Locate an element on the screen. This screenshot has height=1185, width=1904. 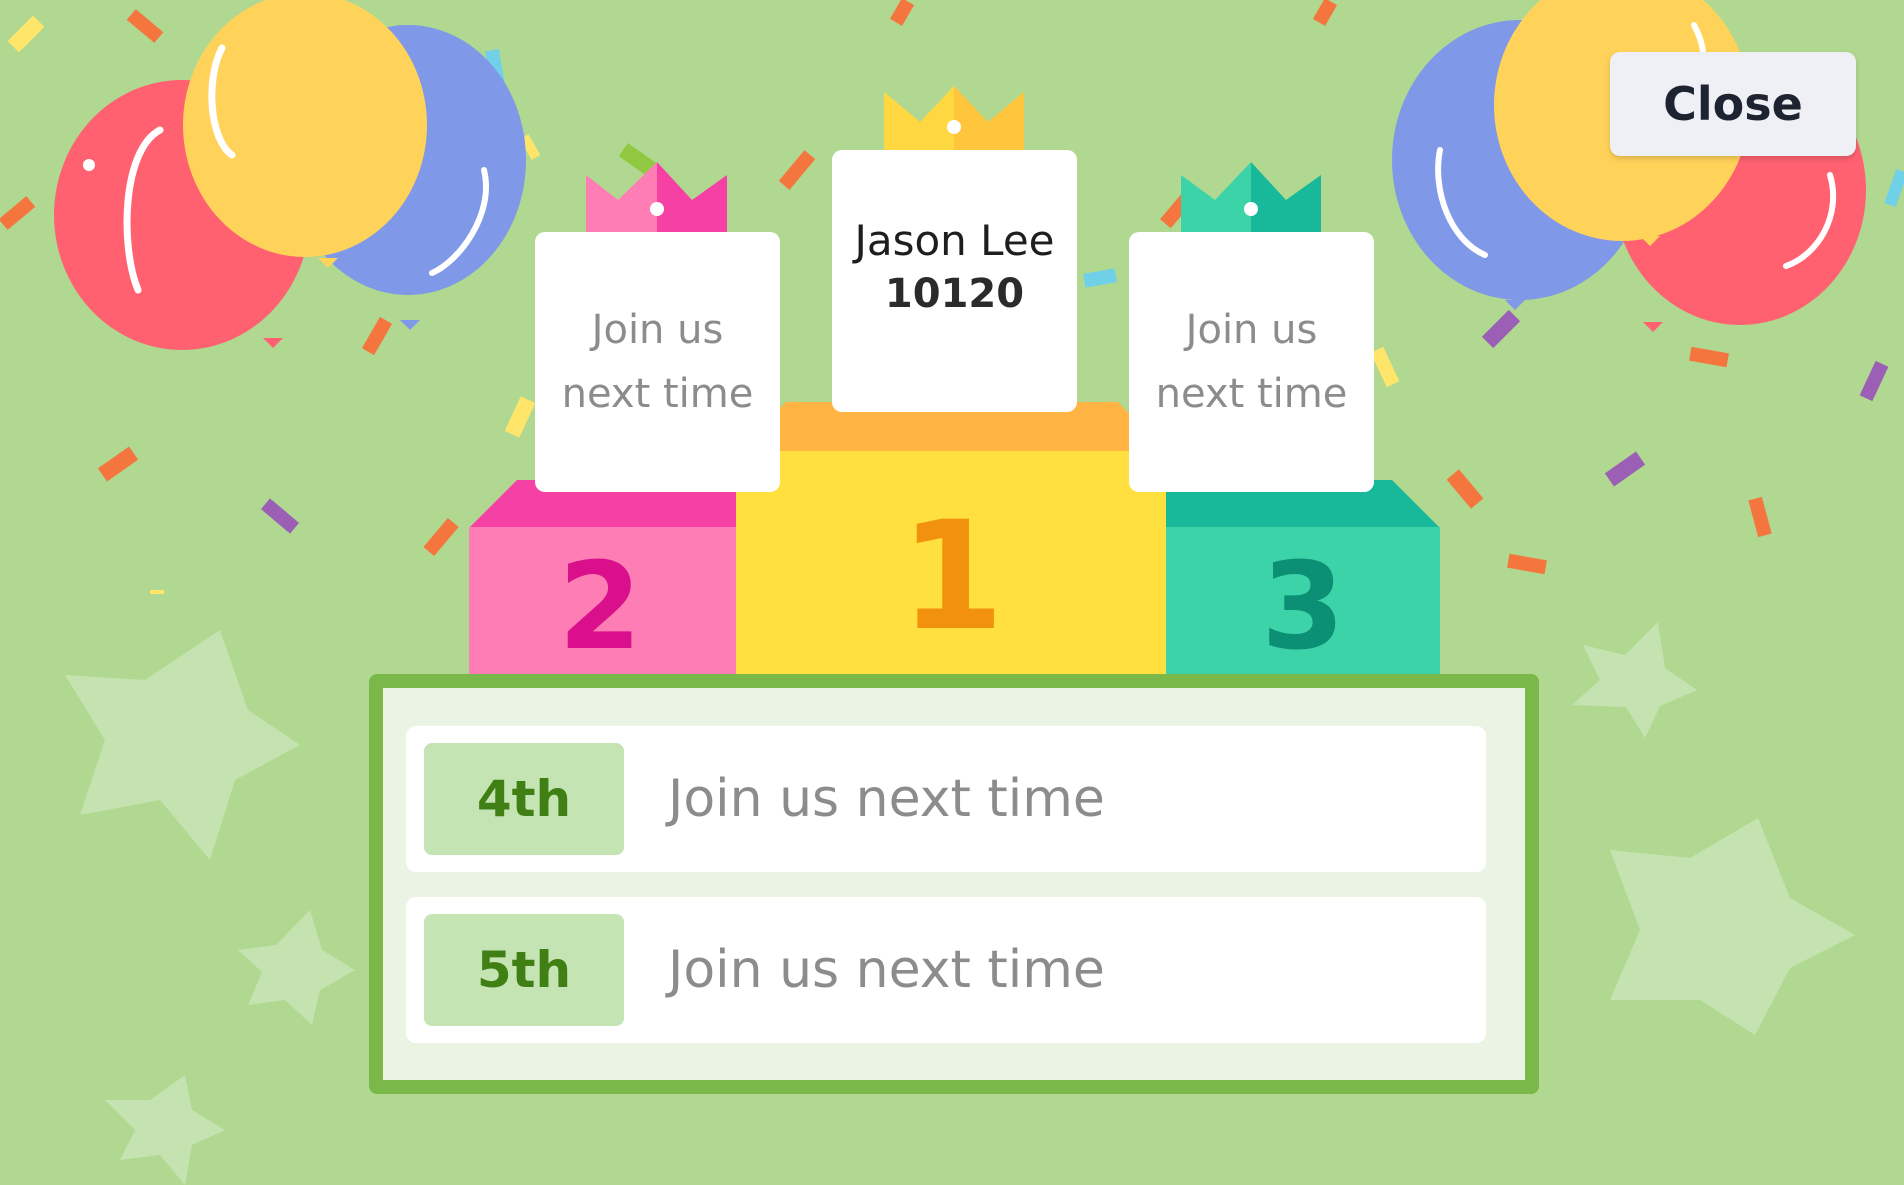
podium-card-first: Jason Lee 10120 is located at coordinates (954, 281).